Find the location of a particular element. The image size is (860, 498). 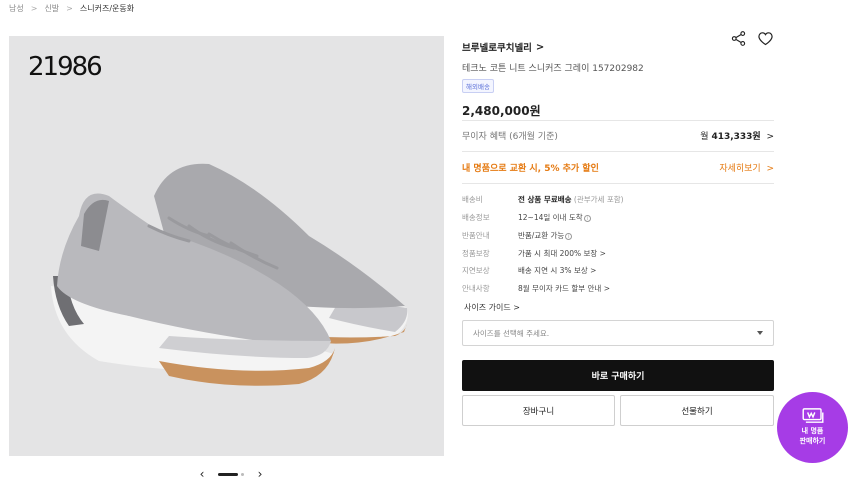

spec-value: 12~14일 이내 도착 i is located at coordinates (554, 217).